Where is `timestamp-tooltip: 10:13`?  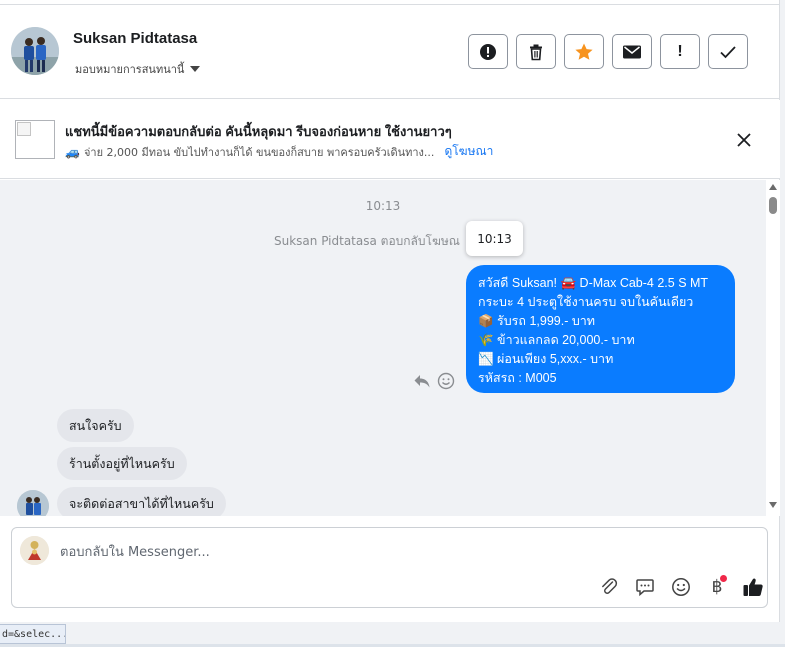
timestamp-tooltip: 10:13 is located at coordinates (494, 238).